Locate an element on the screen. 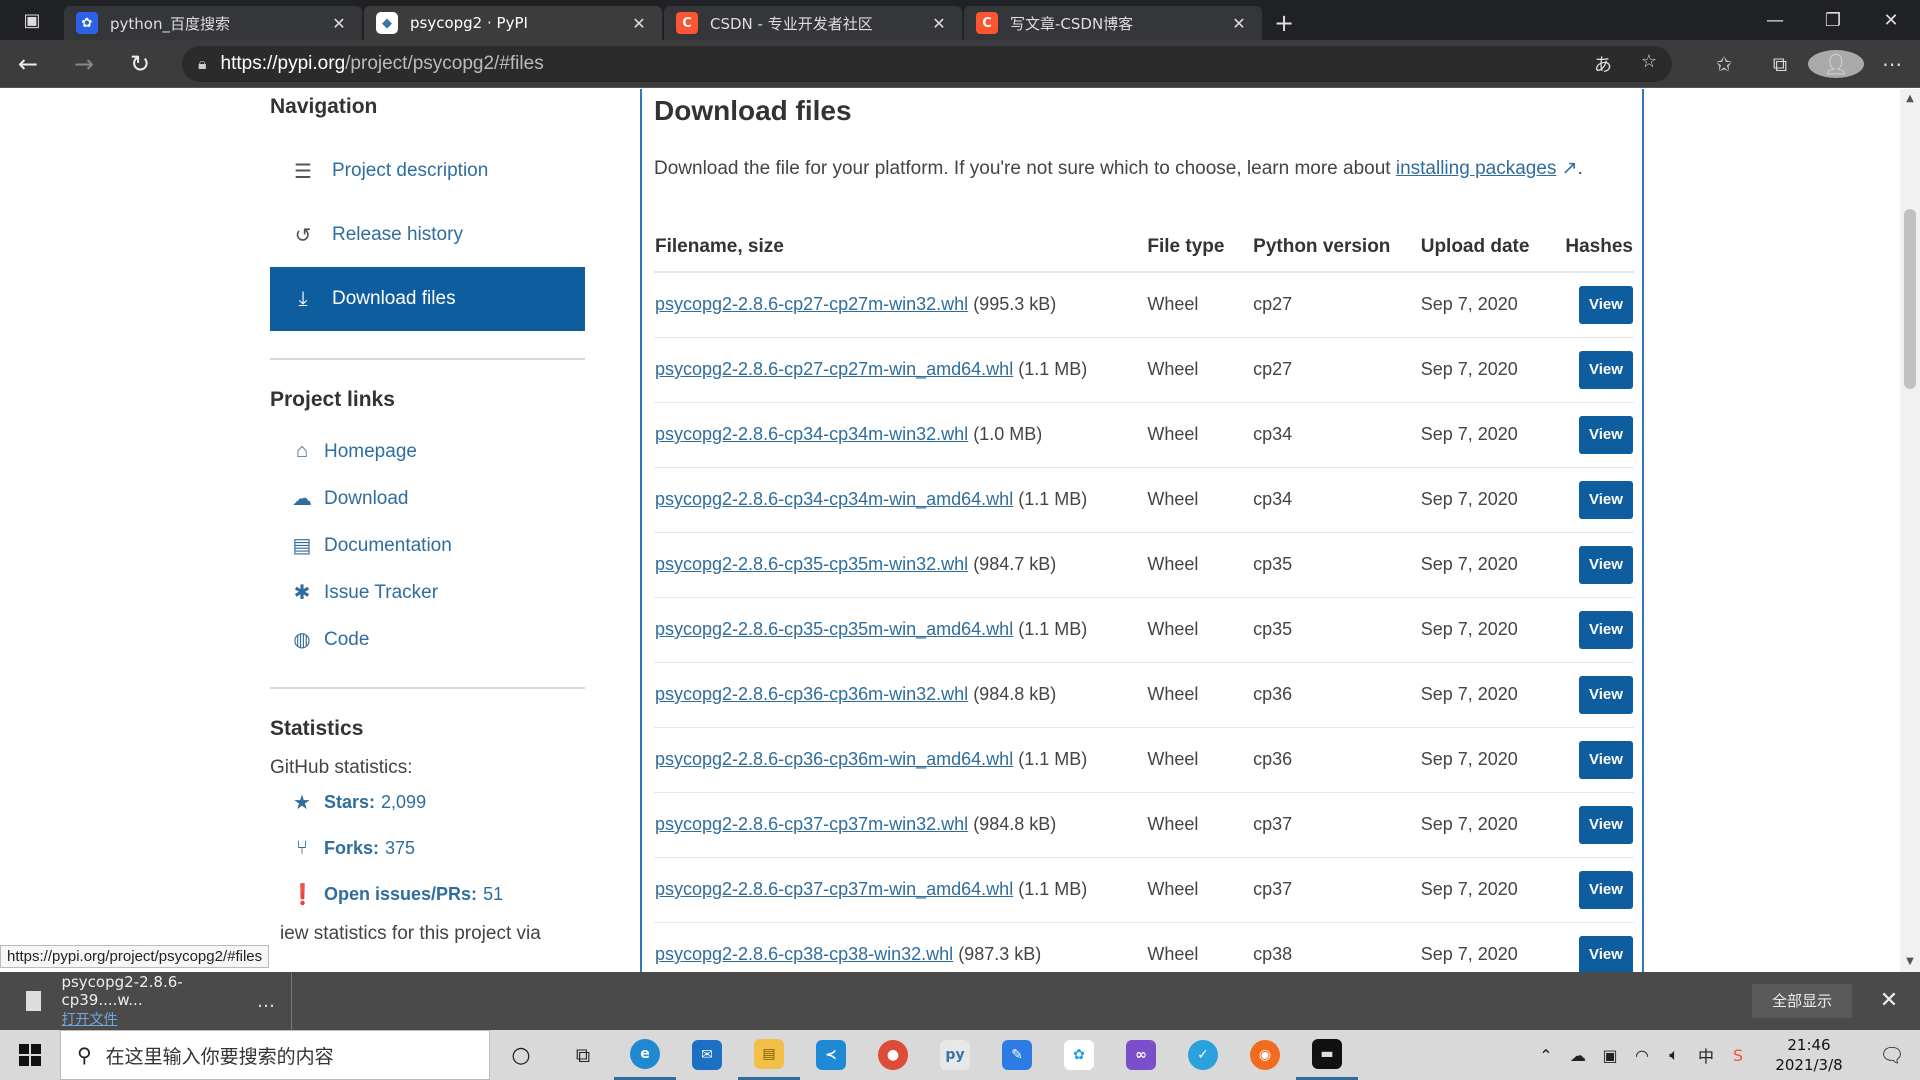 The image size is (1920, 1080). start-button is located at coordinates (30, 1055).